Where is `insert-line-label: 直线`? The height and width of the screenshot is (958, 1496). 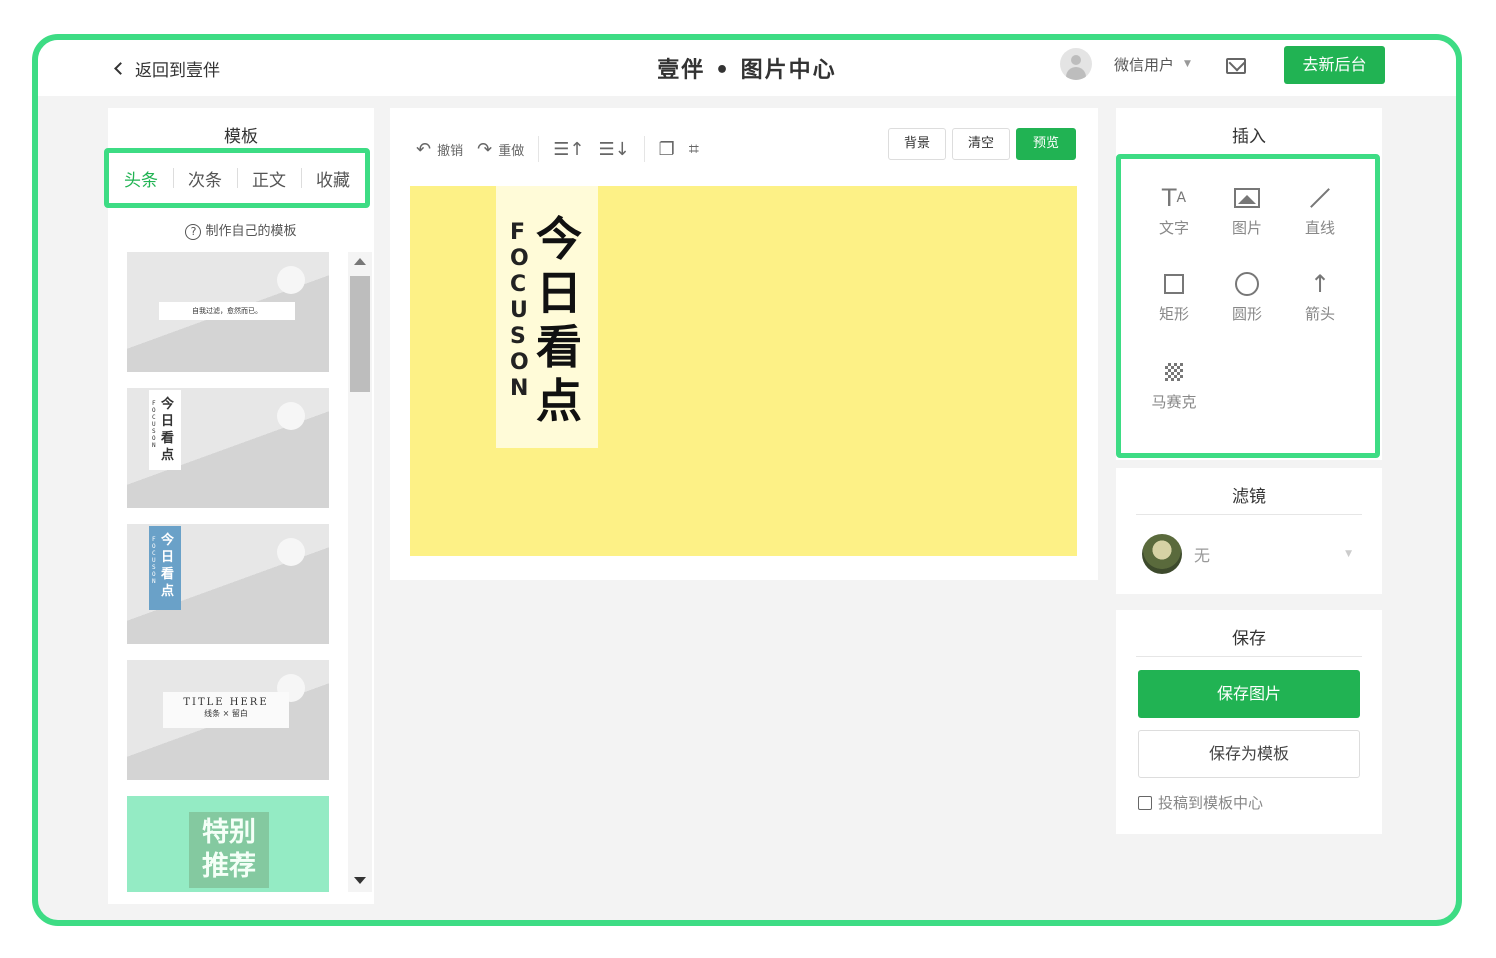
insert-line-label: 直线 is located at coordinates (1319, 228).